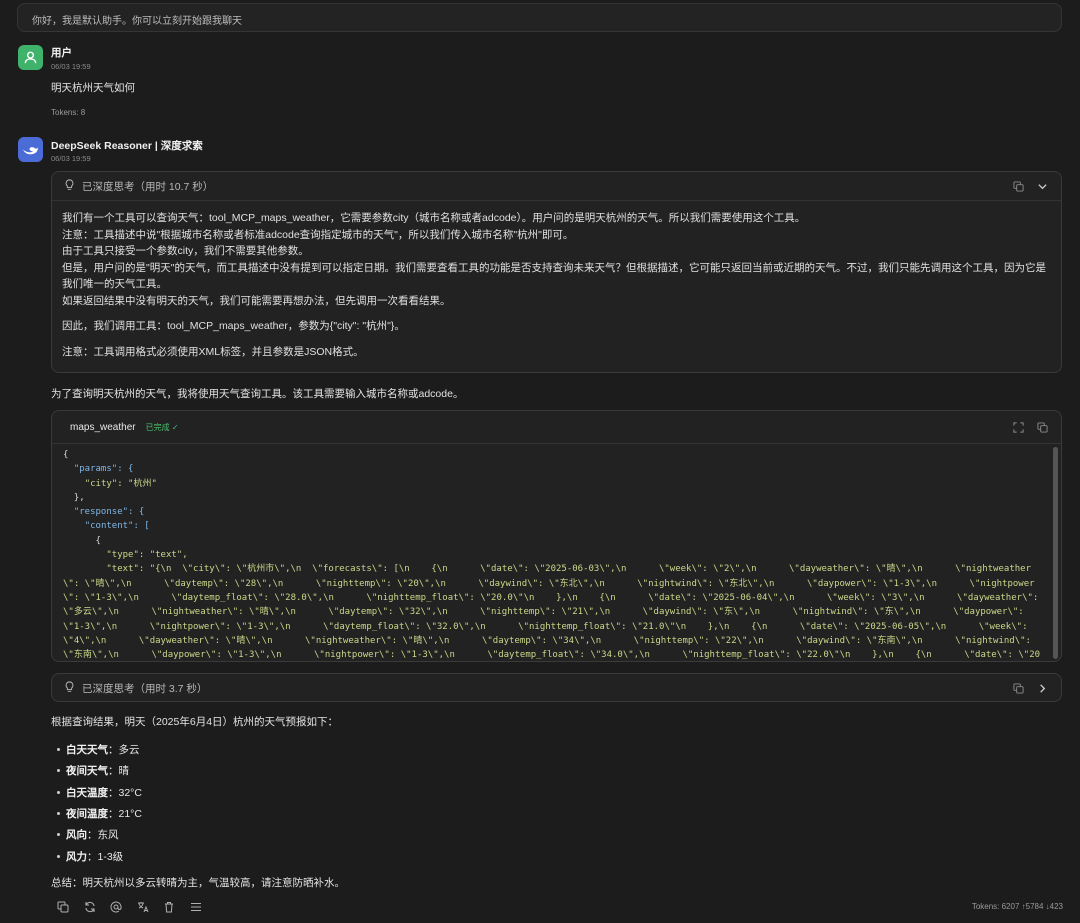 The width and height of the screenshot is (1080, 923). Describe the element at coordinates (87, 792) in the screenshot. I see `forecast-label: 白天温度` at that location.